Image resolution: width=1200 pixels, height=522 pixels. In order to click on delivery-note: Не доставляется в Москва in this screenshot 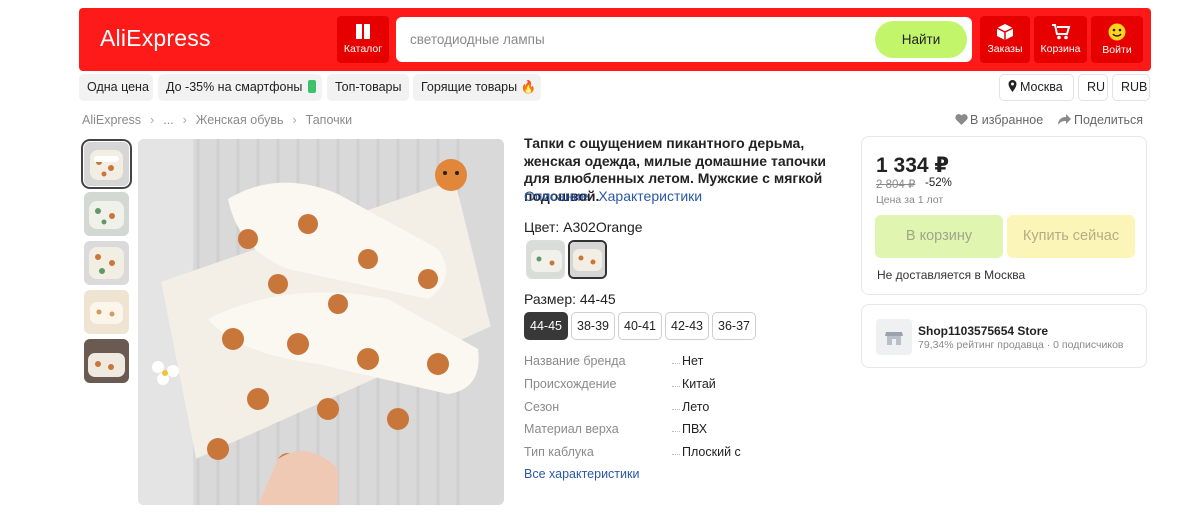, I will do `click(951, 275)`.